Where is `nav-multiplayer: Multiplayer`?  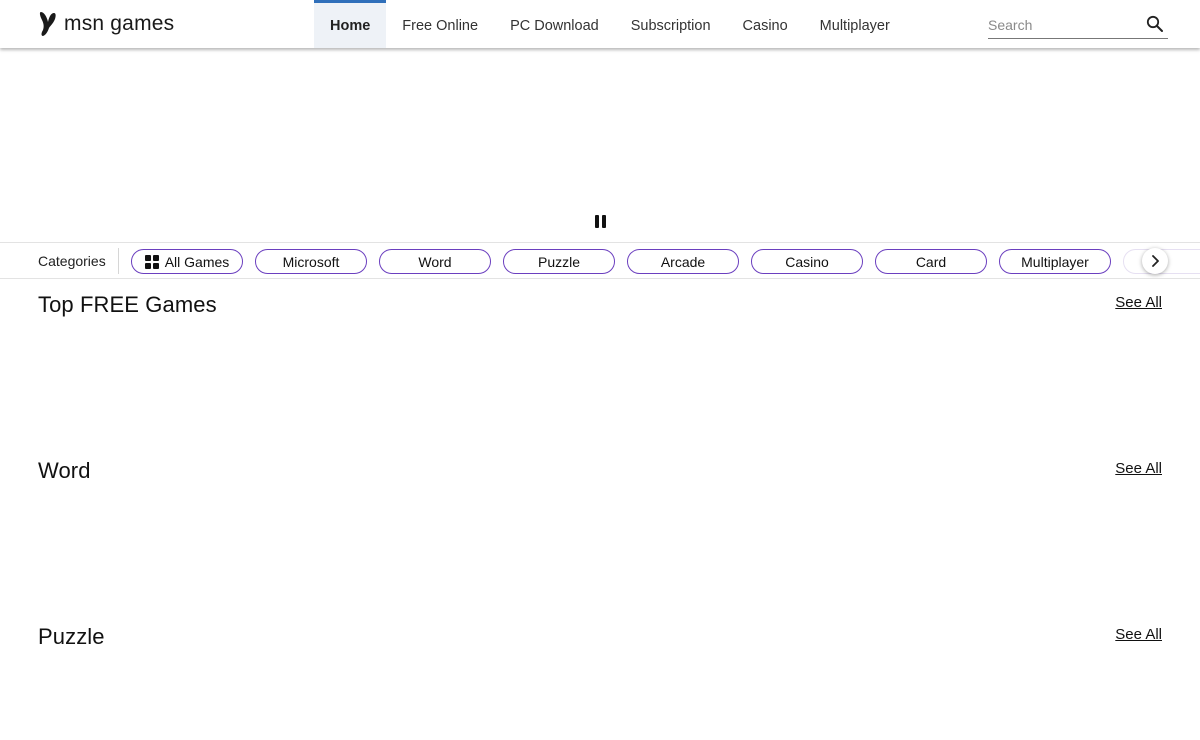
nav-multiplayer: Multiplayer is located at coordinates (855, 24).